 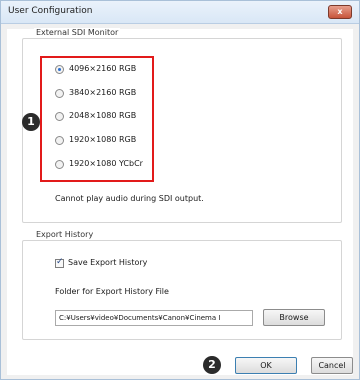 I want to click on radio-option-label: 3840×2160 RGB, so click(x=103, y=92).